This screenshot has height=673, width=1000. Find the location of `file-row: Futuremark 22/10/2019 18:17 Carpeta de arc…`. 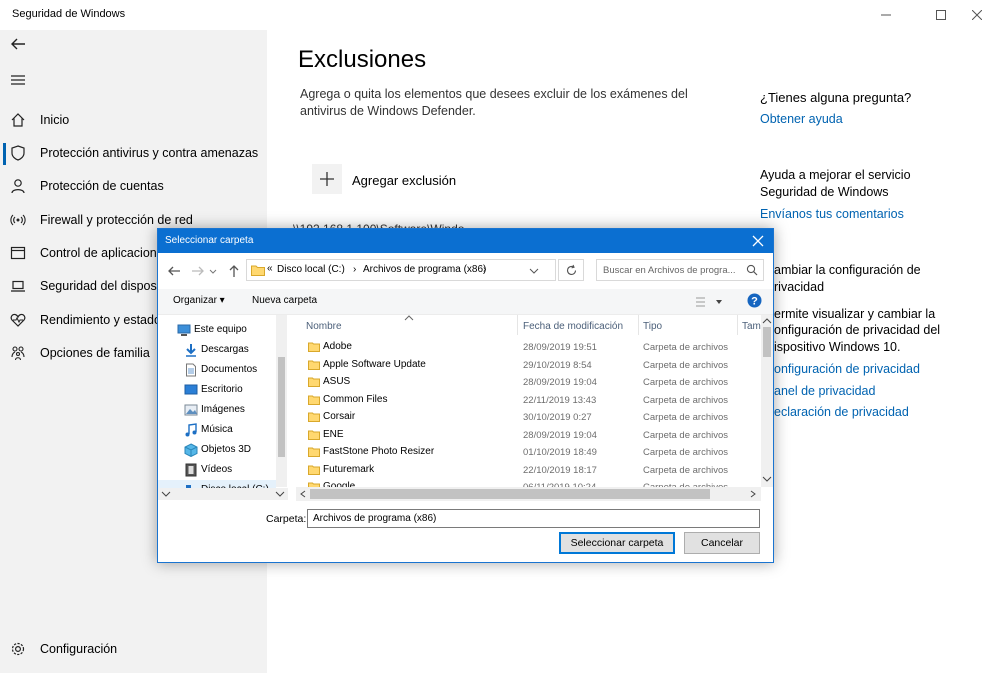

file-row: Futuremark 22/10/2019 18:17 Carpeta de arc… is located at coordinates (528, 471).